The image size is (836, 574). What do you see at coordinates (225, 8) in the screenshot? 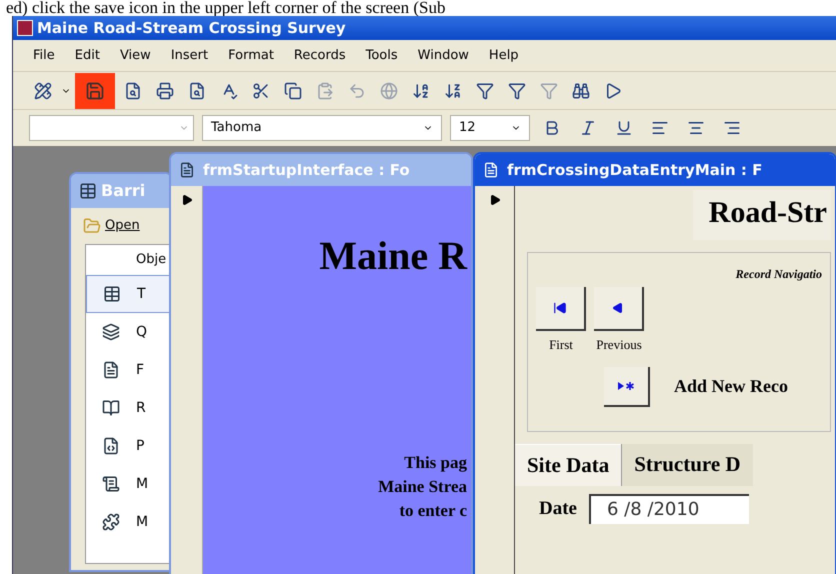
I see `document-text: ed) click the save icon in the upper left corner of the screen (Sub` at bounding box center [225, 8].